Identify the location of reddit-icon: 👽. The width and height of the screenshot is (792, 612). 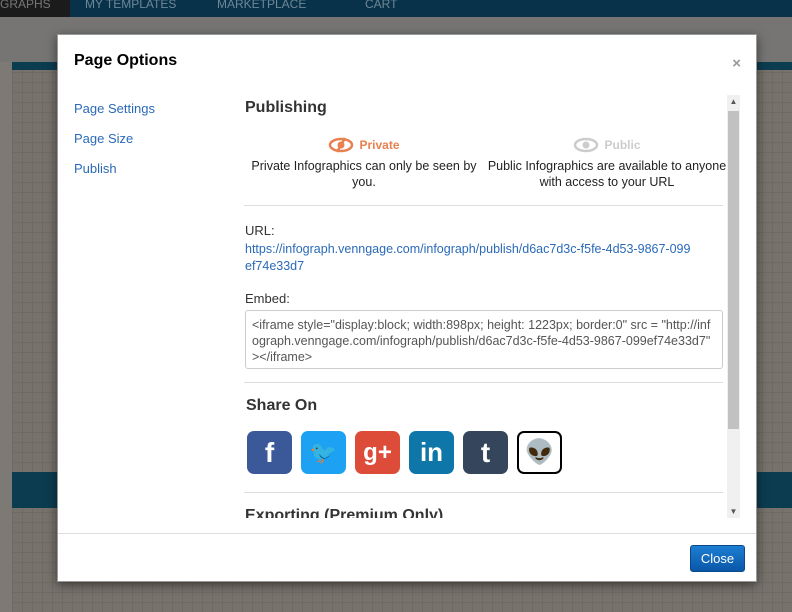
(539, 452).